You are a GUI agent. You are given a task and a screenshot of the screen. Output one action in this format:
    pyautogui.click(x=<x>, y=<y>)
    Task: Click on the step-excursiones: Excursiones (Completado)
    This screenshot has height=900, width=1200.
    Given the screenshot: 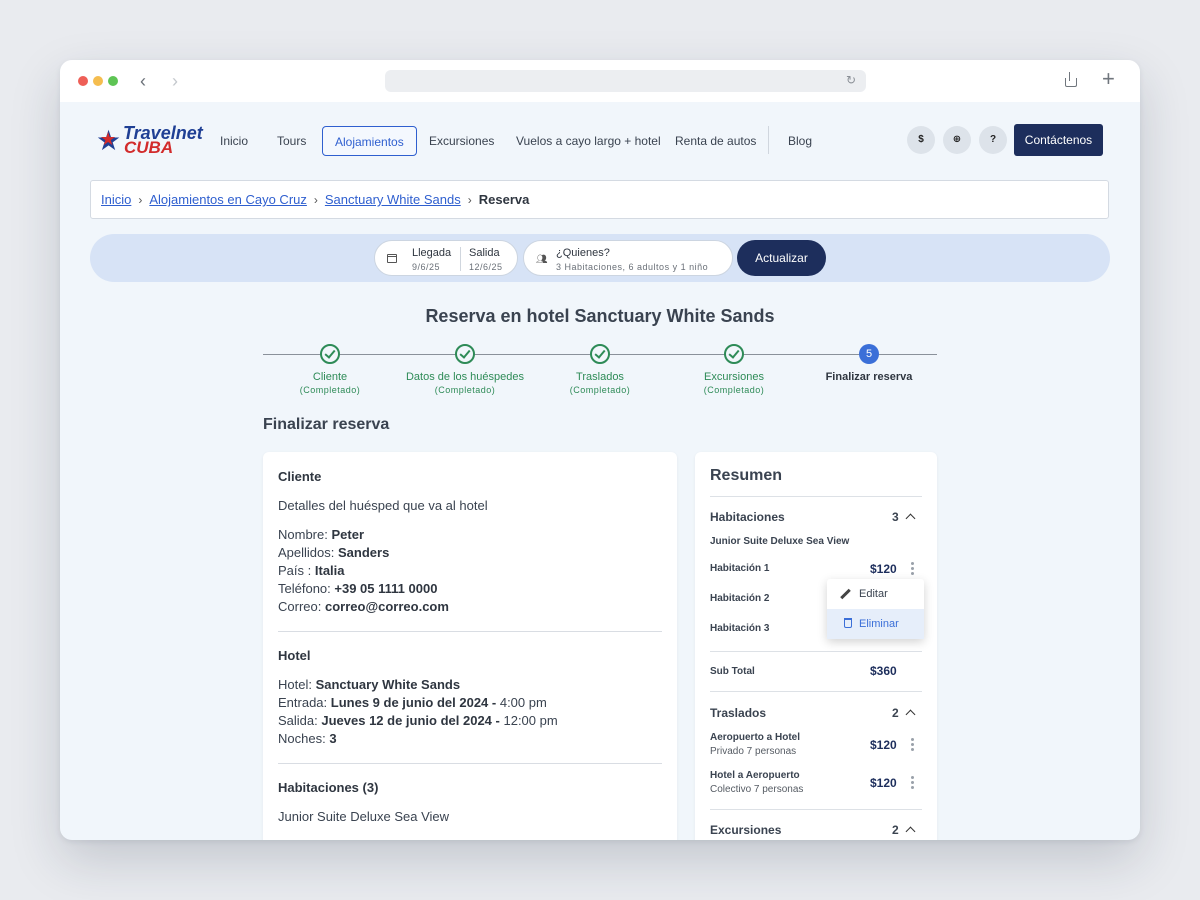 What is the action you would take?
    pyautogui.click(x=734, y=370)
    